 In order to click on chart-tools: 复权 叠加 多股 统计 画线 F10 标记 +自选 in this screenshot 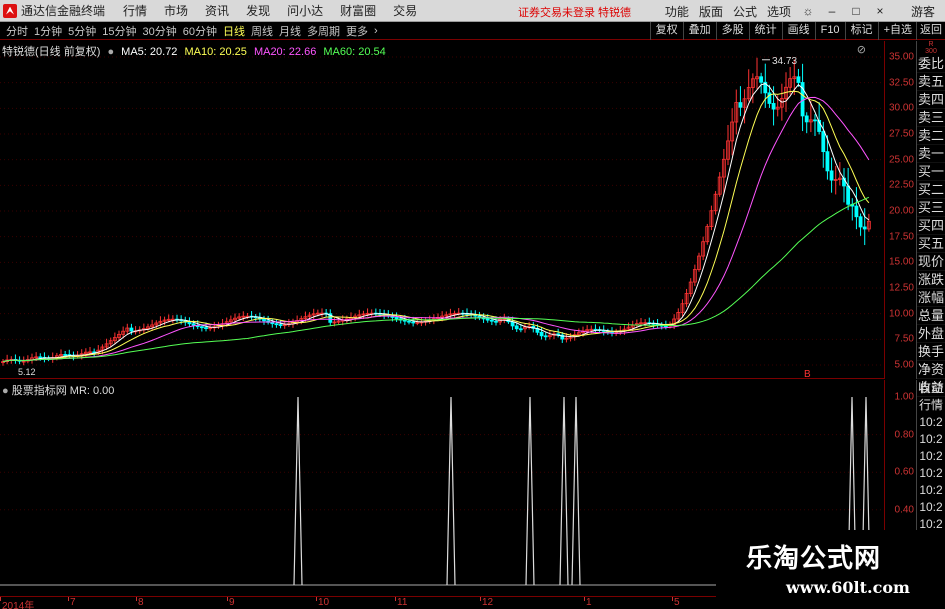, I will do `click(783, 31)`.